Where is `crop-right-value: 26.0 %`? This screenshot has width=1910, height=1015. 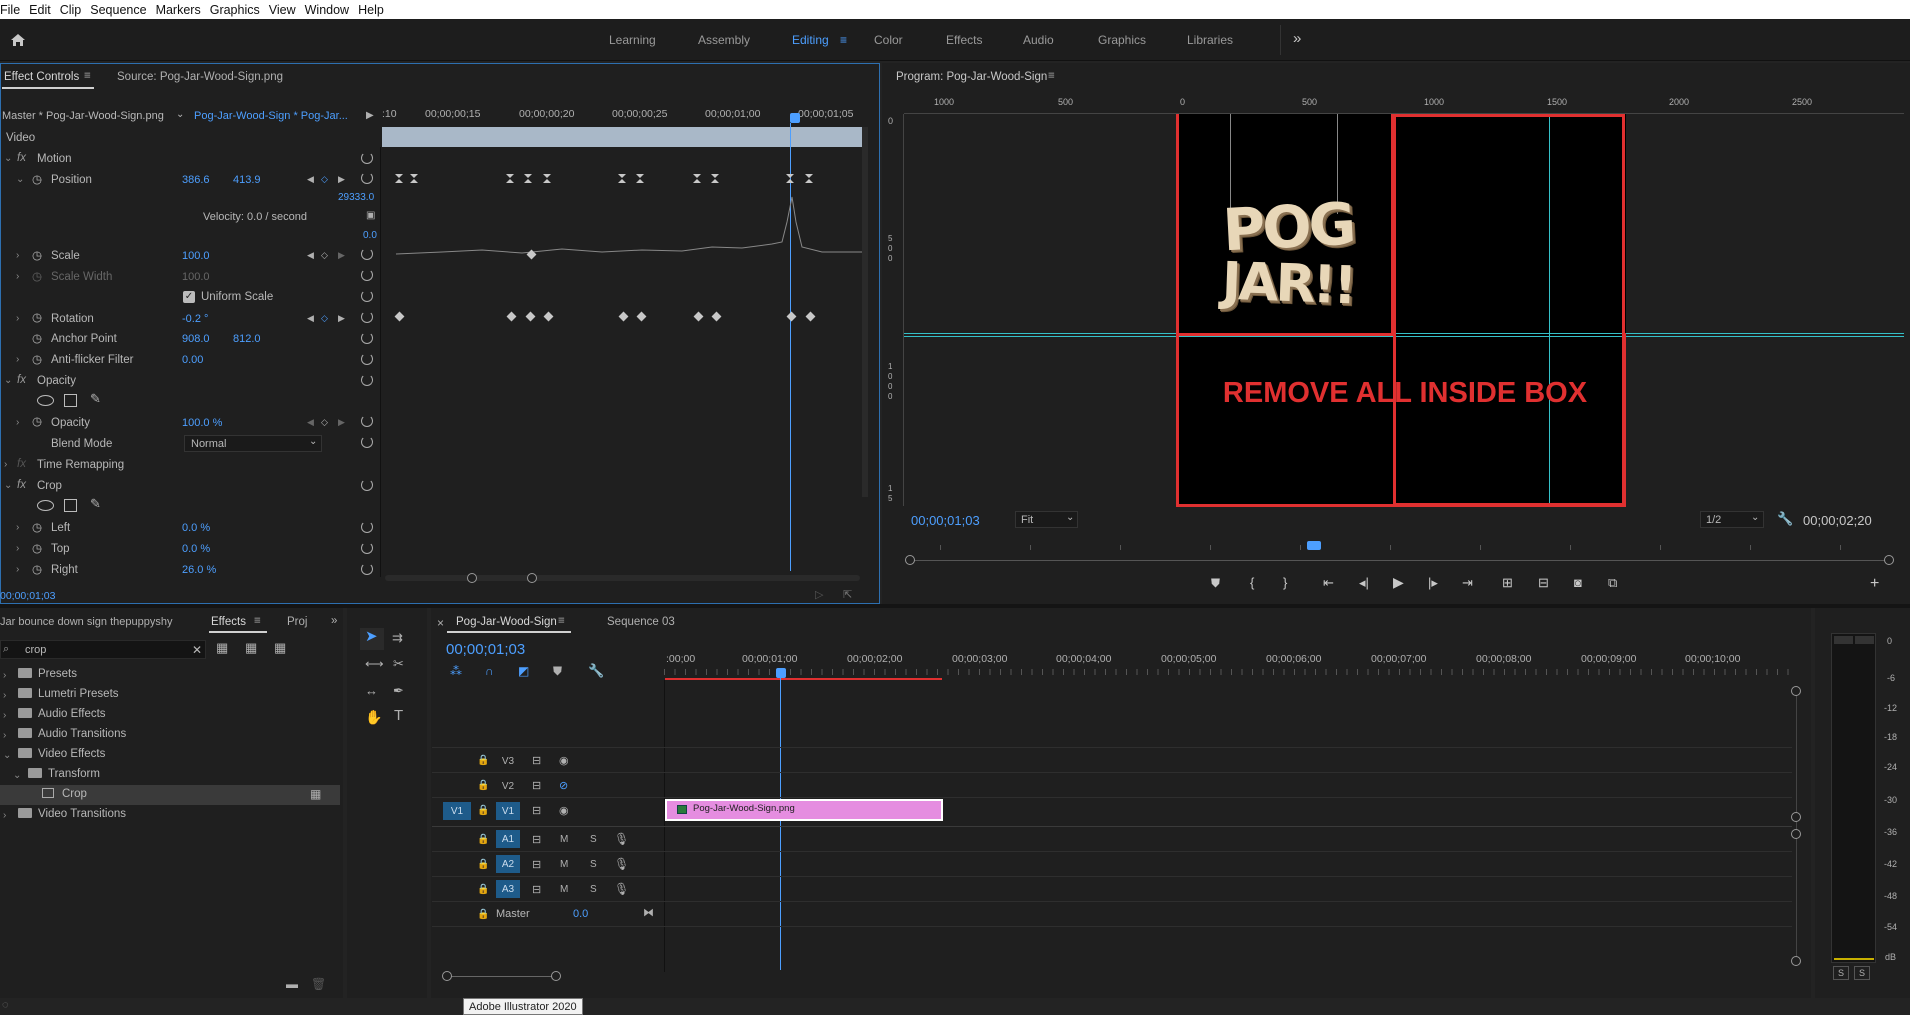
crop-right-value: 26.0 % is located at coordinates (199, 570).